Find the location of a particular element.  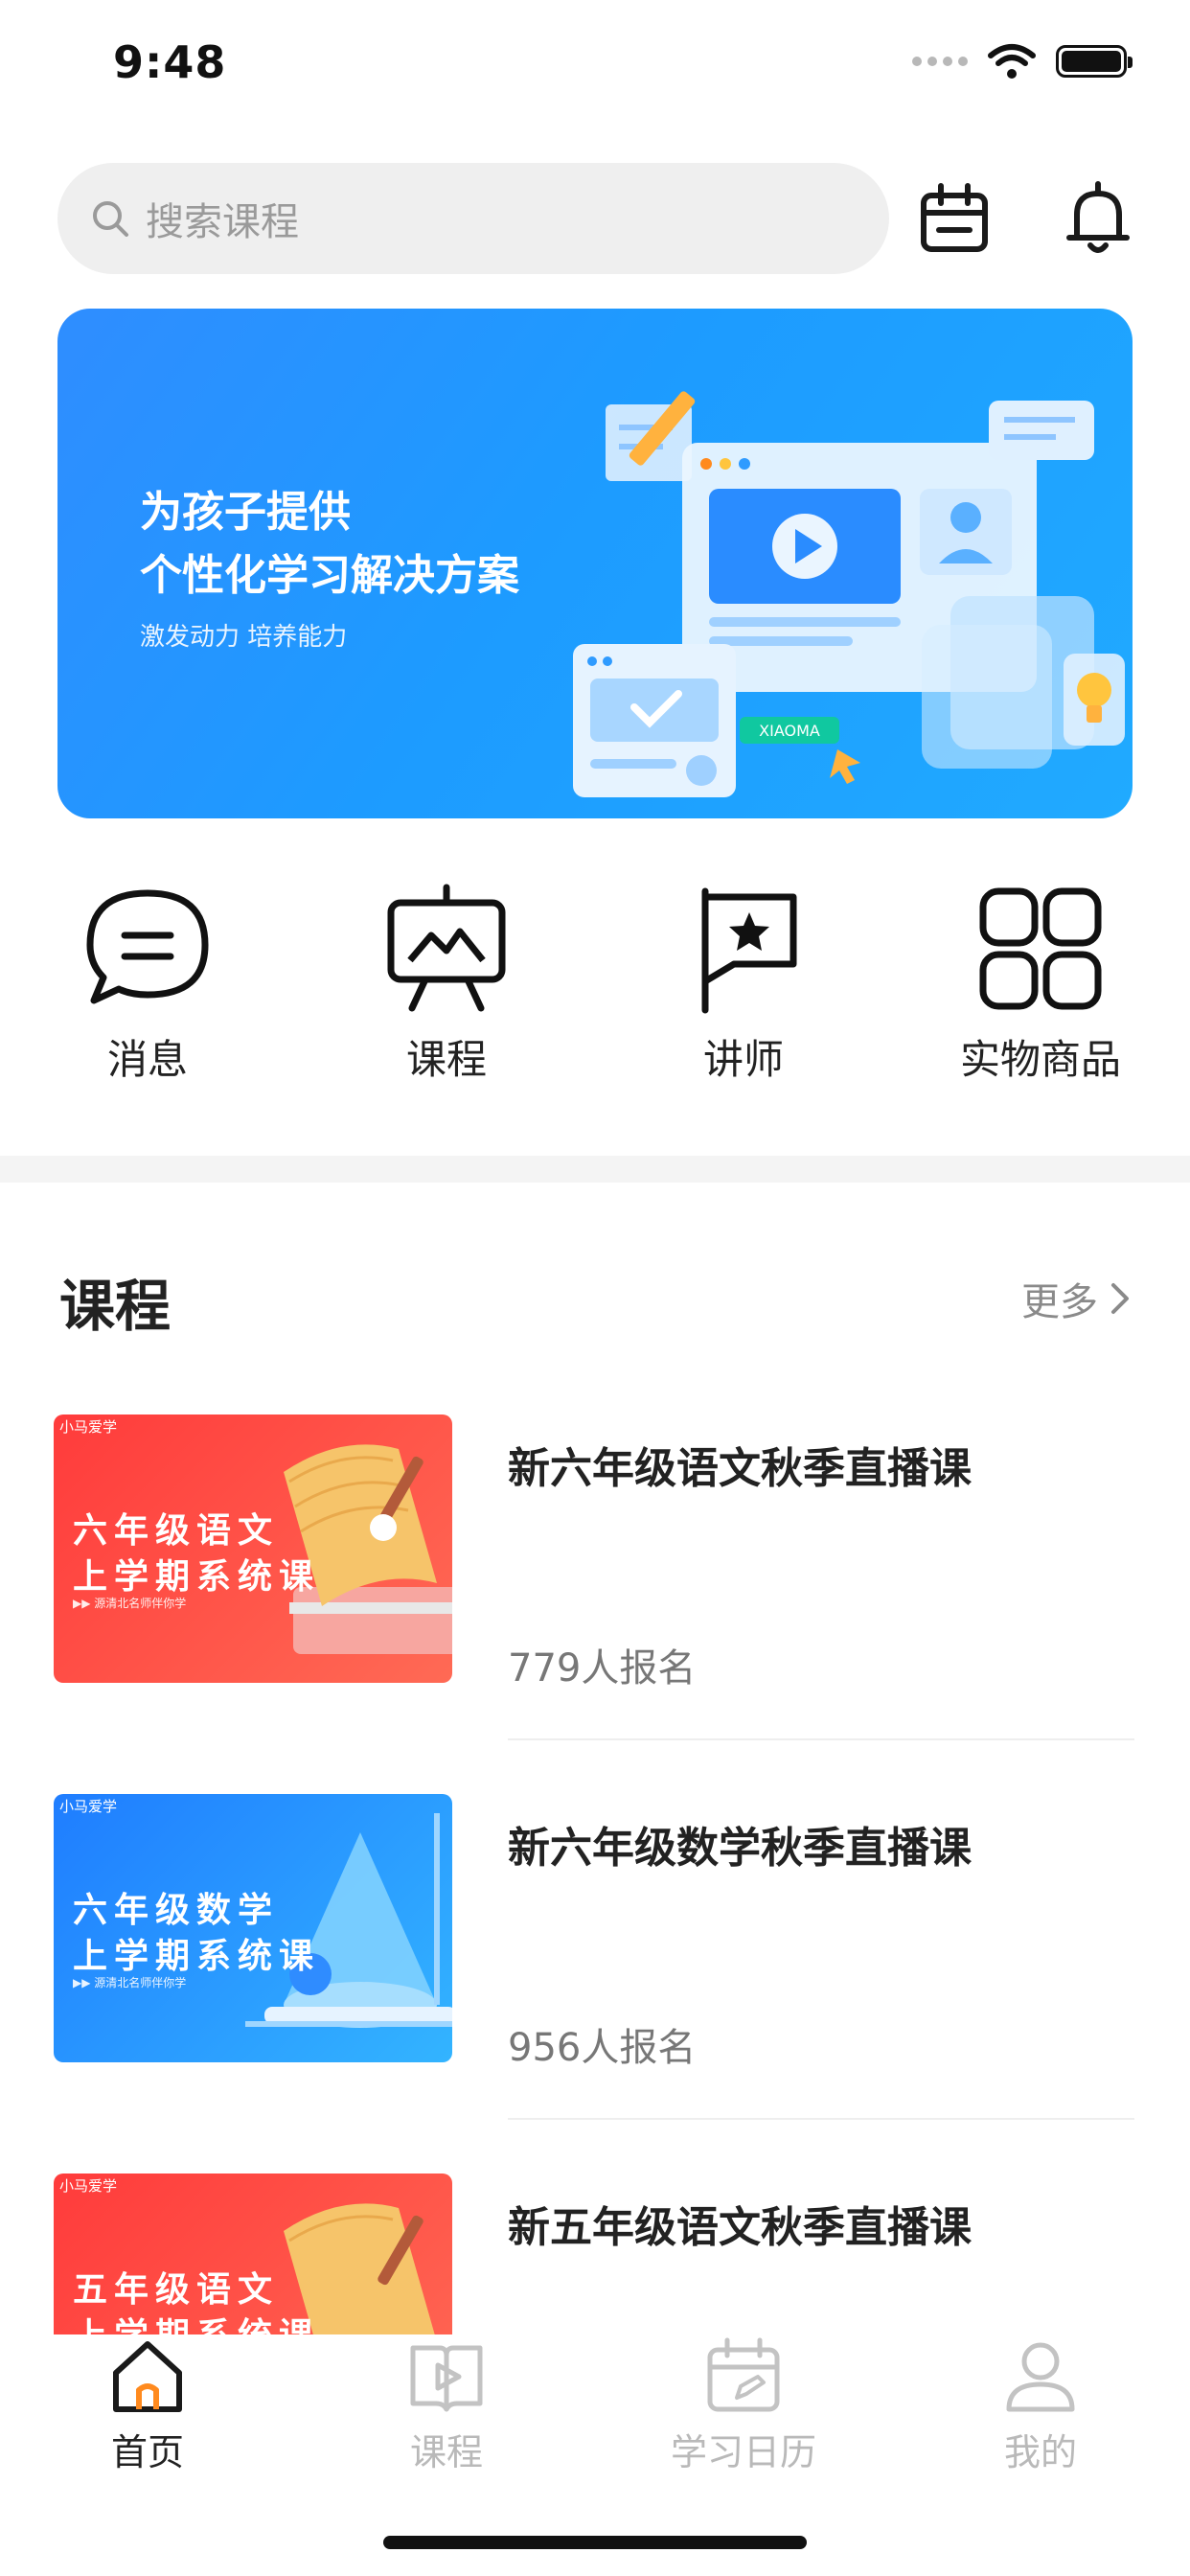

thumb-line1: 五年级语文 is located at coordinates (177, 2290).